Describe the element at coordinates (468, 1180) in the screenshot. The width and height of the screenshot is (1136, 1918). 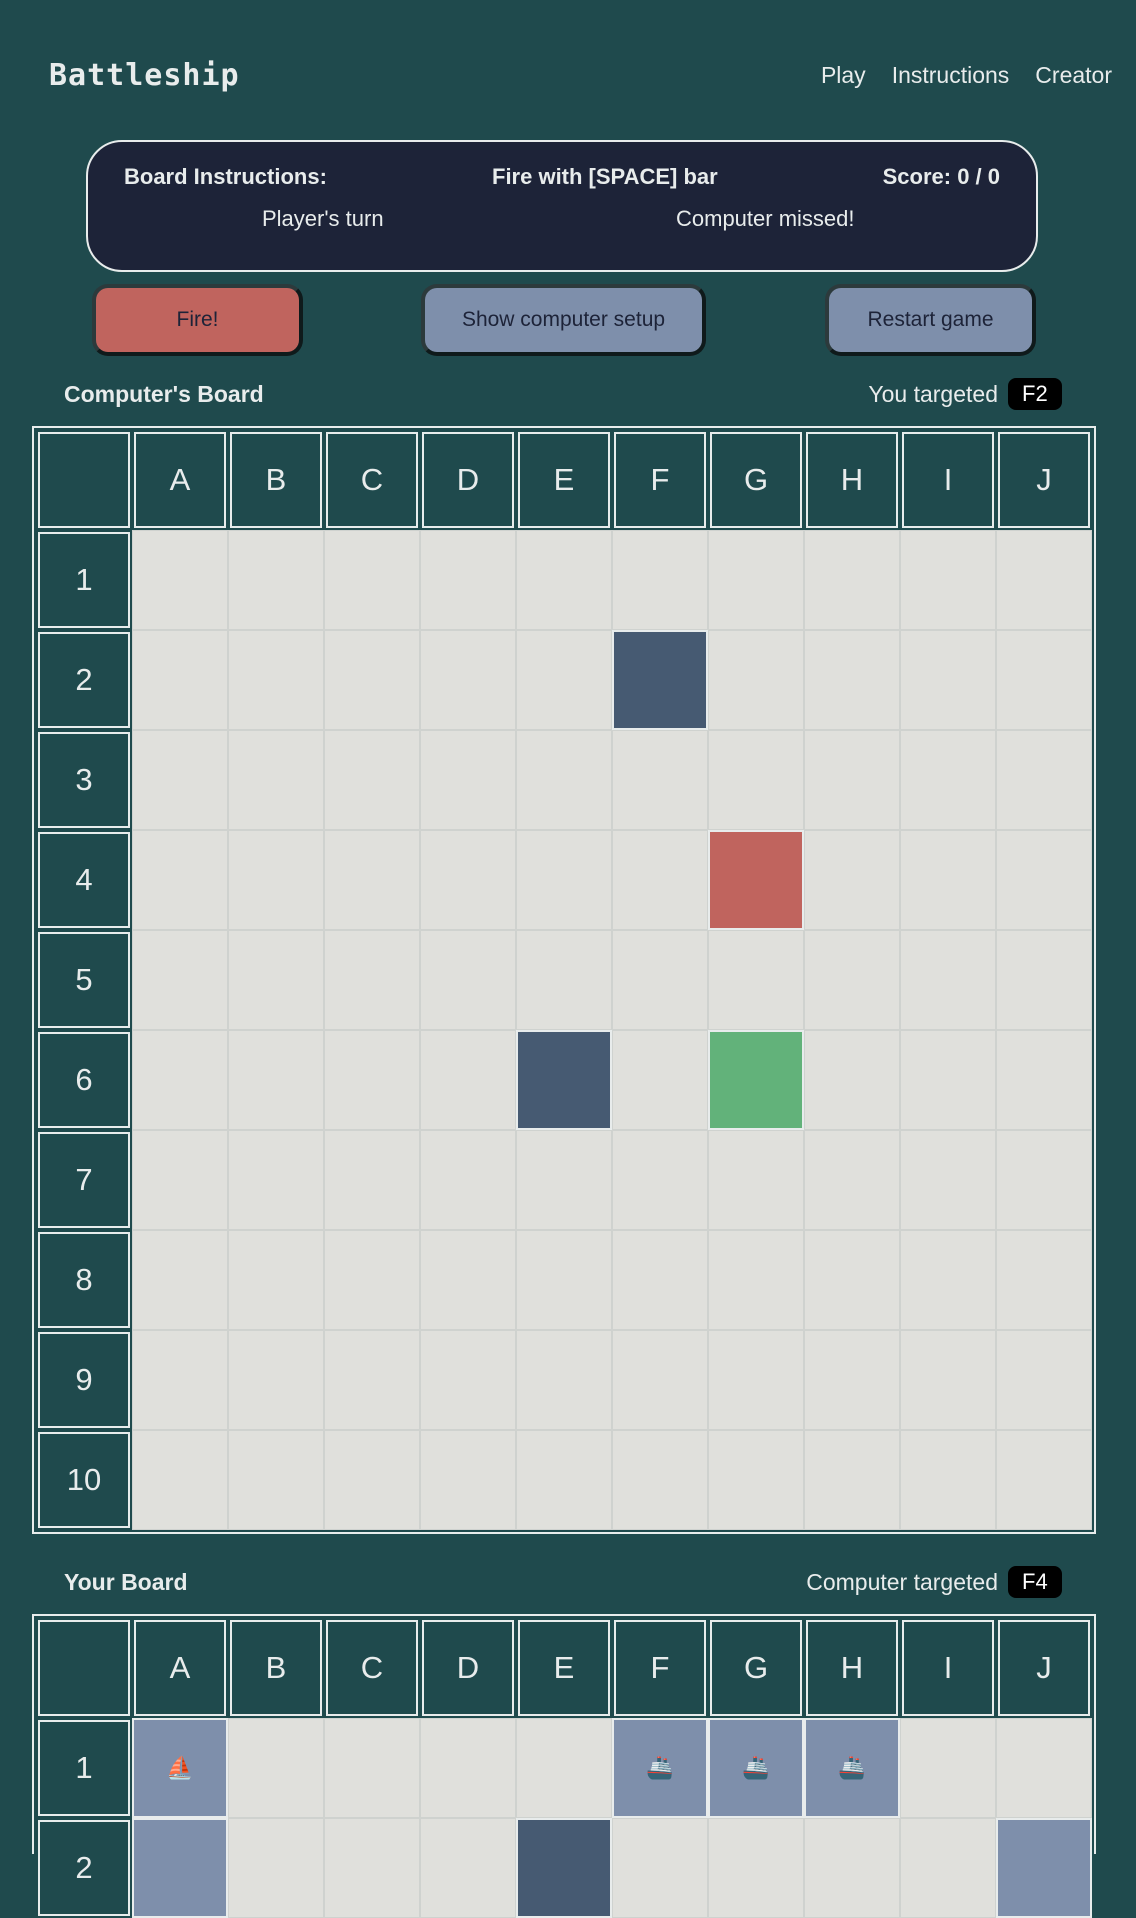
I see `grid-cell-d7` at that location.